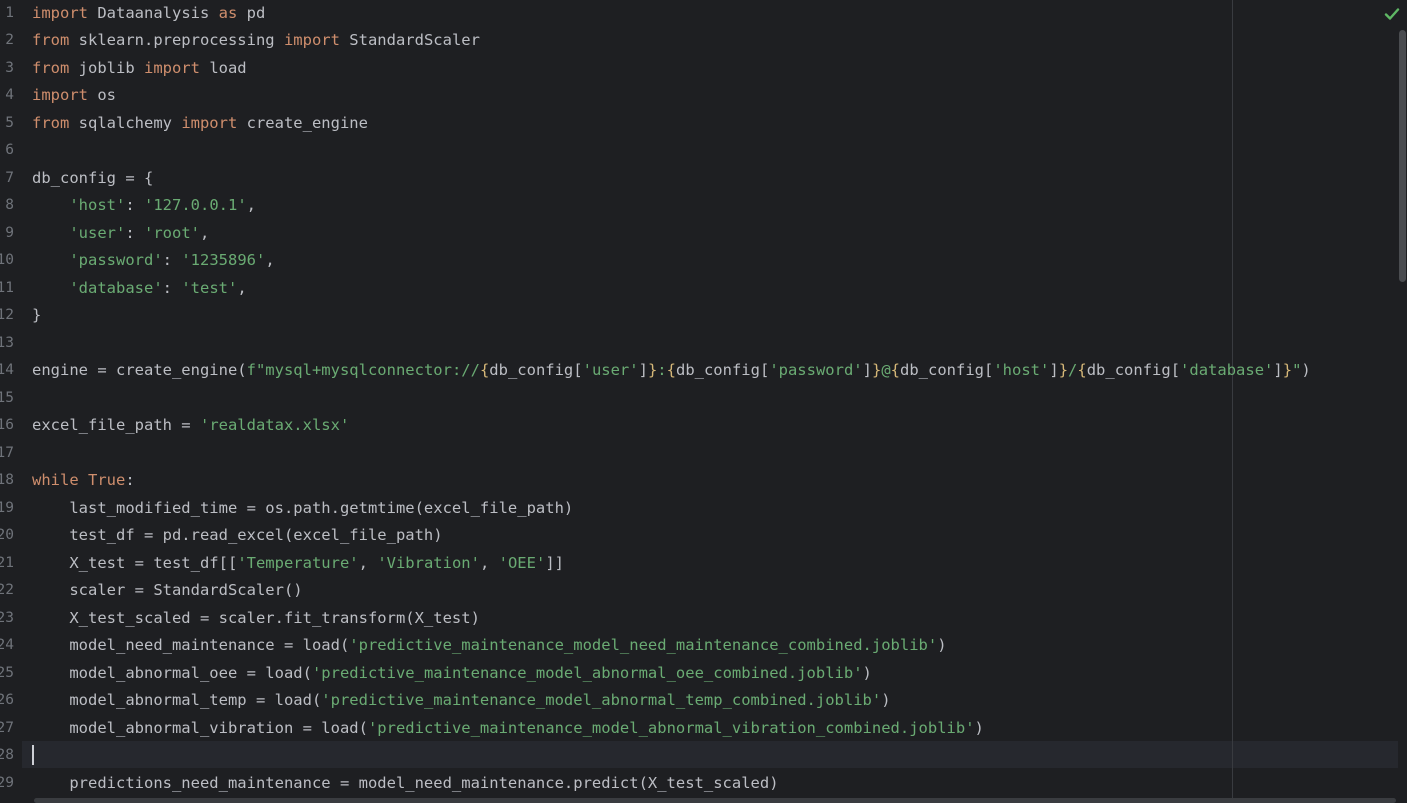 The width and height of the screenshot is (1407, 803). What do you see at coordinates (715, 800) in the screenshot?
I see `horizontal-scrollbar-thumb` at bounding box center [715, 800].